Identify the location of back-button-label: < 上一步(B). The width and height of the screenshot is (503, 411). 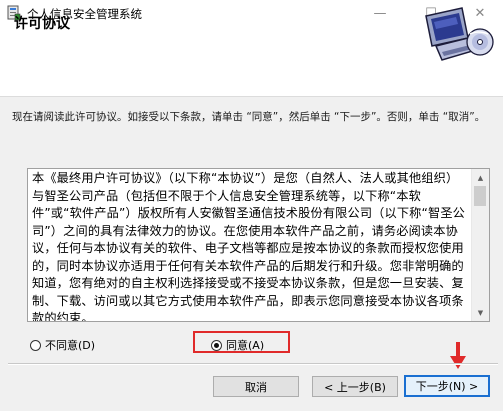
(355, 387).